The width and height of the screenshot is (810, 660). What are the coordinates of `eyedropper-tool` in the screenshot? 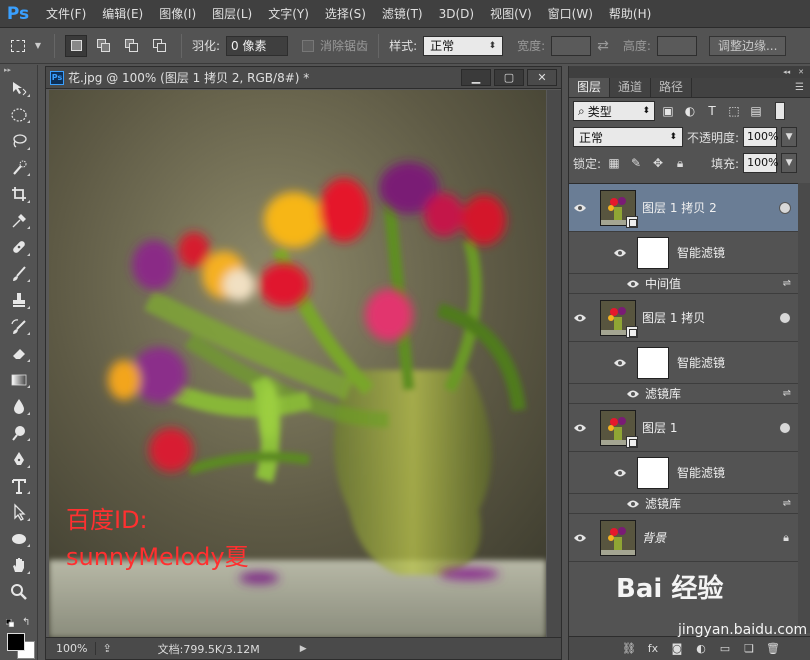 It's located at (18, 221).